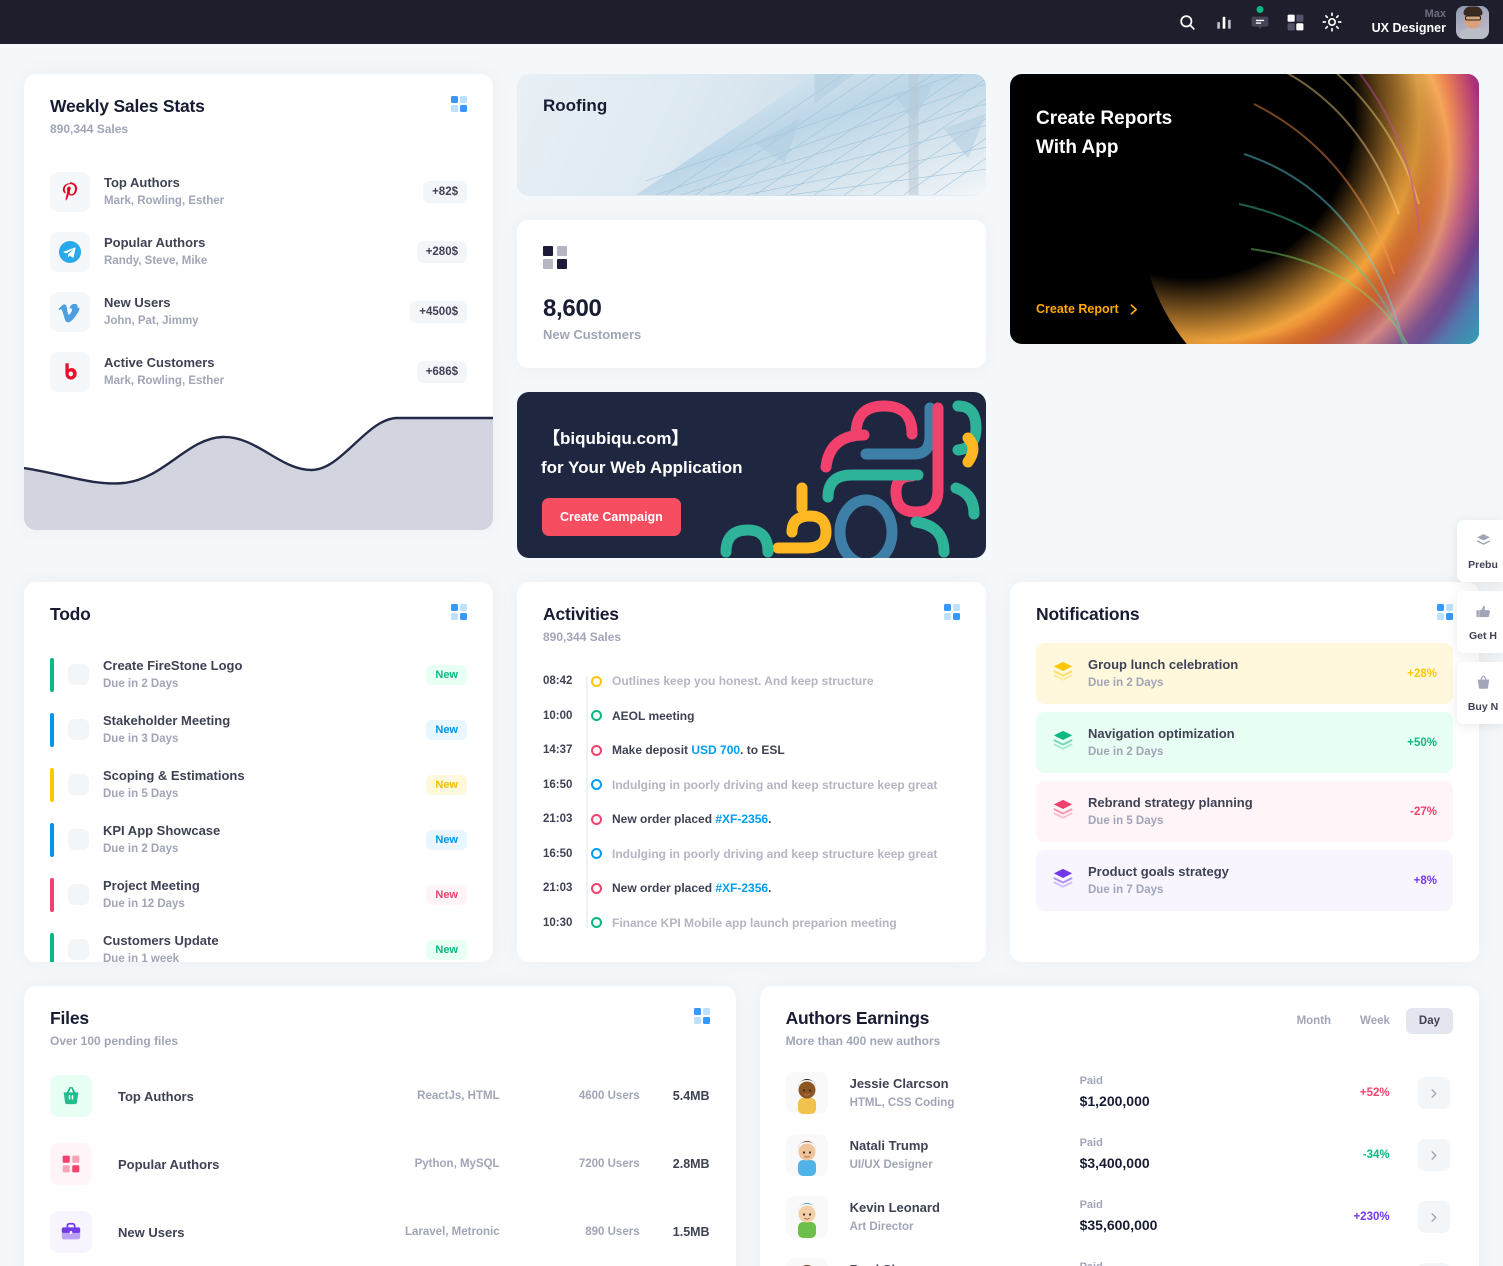 This screenshot has width=1503, height=1266. Describe the element at coordinates (1063, 673) in the screenshot. I see `layers-icon` at that location.